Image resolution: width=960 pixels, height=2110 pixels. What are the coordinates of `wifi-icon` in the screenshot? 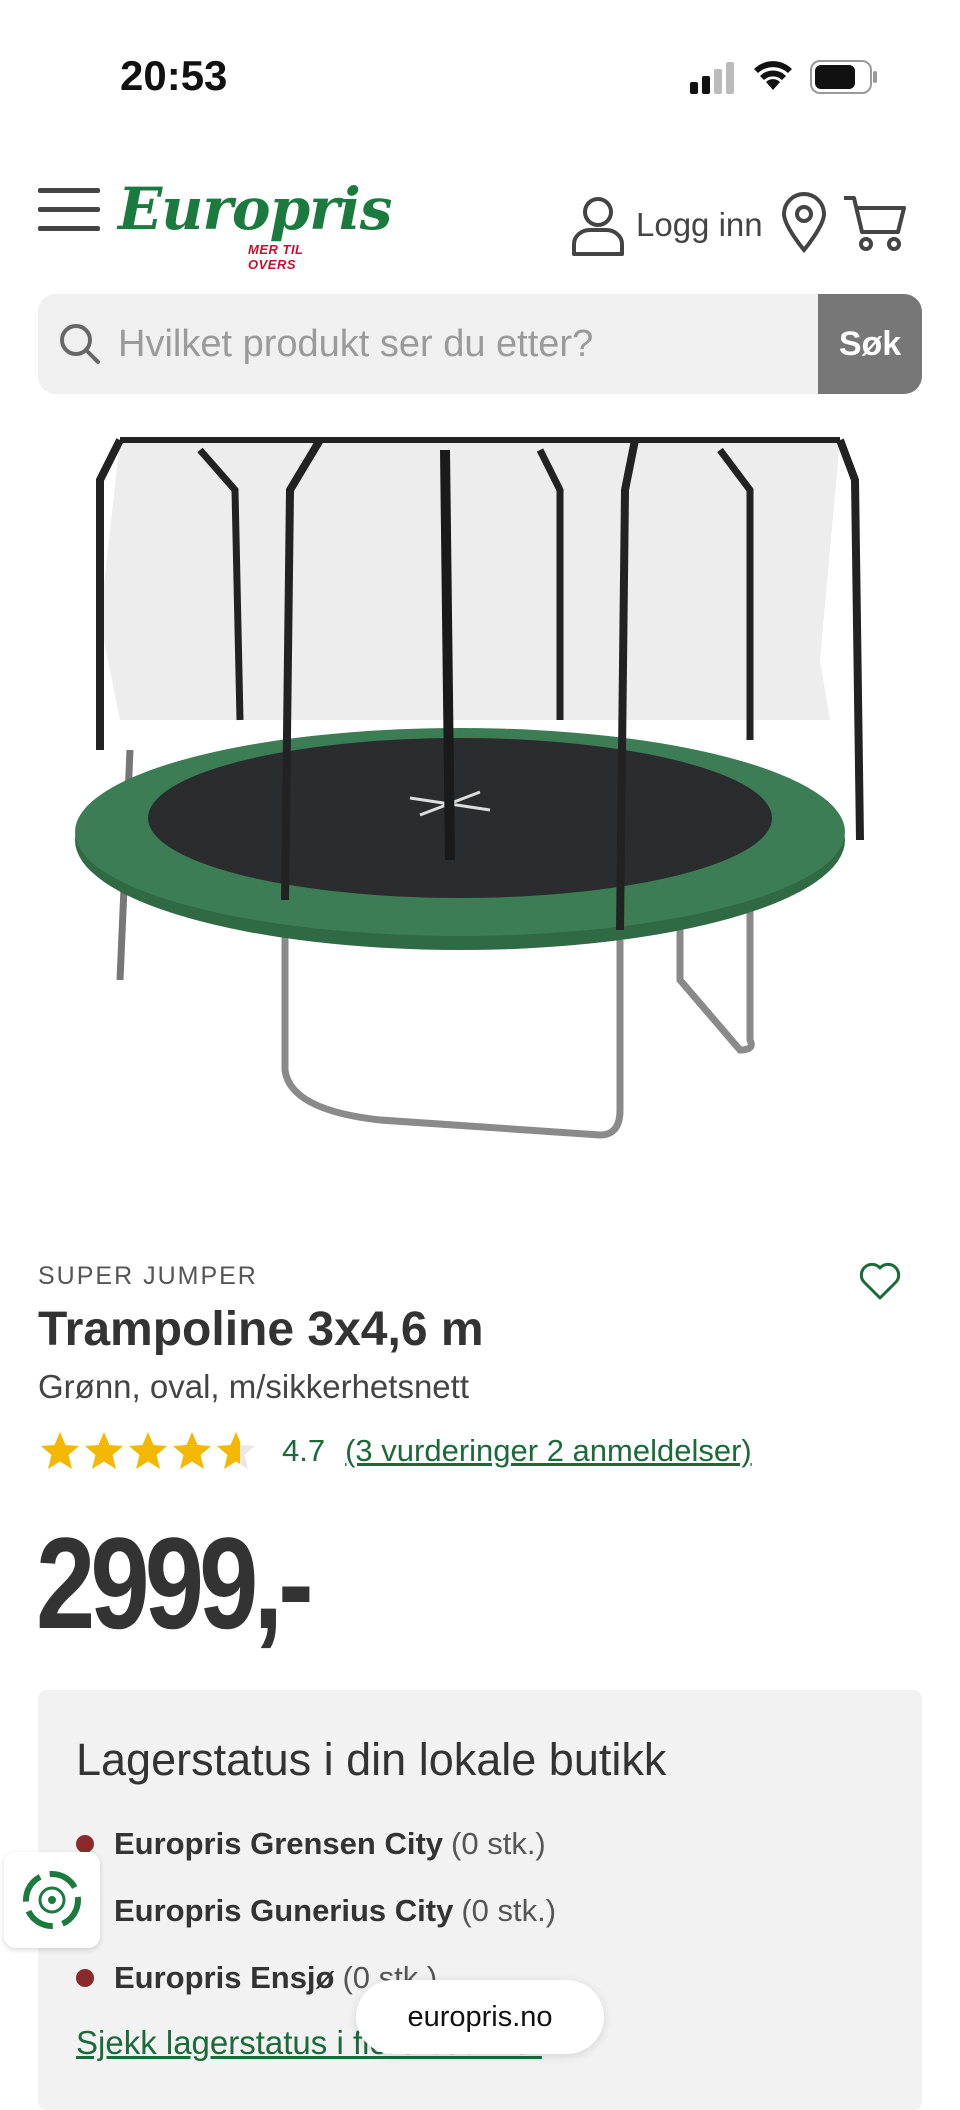 It's located at (773, 75).